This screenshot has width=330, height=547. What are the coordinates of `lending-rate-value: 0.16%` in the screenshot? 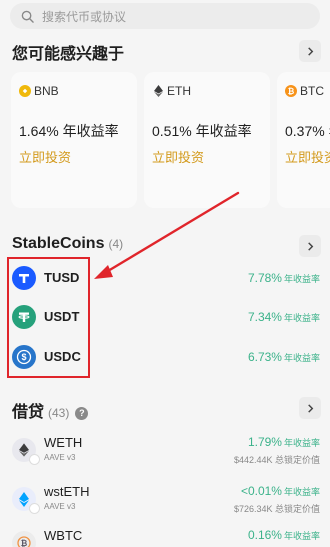 It's located at (264, 535).